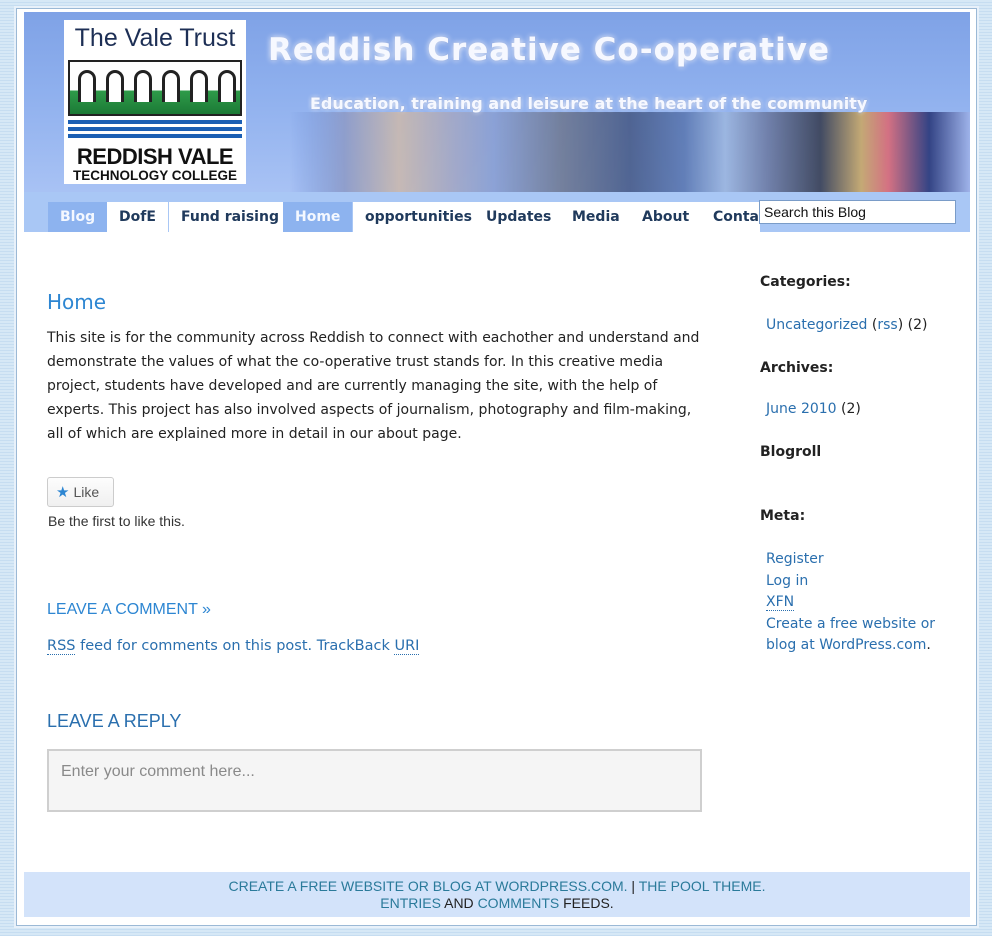  Describe the element at coordinates (155, 88) in the screenshot. I see `aqueduct-logo-graphic` at that location.